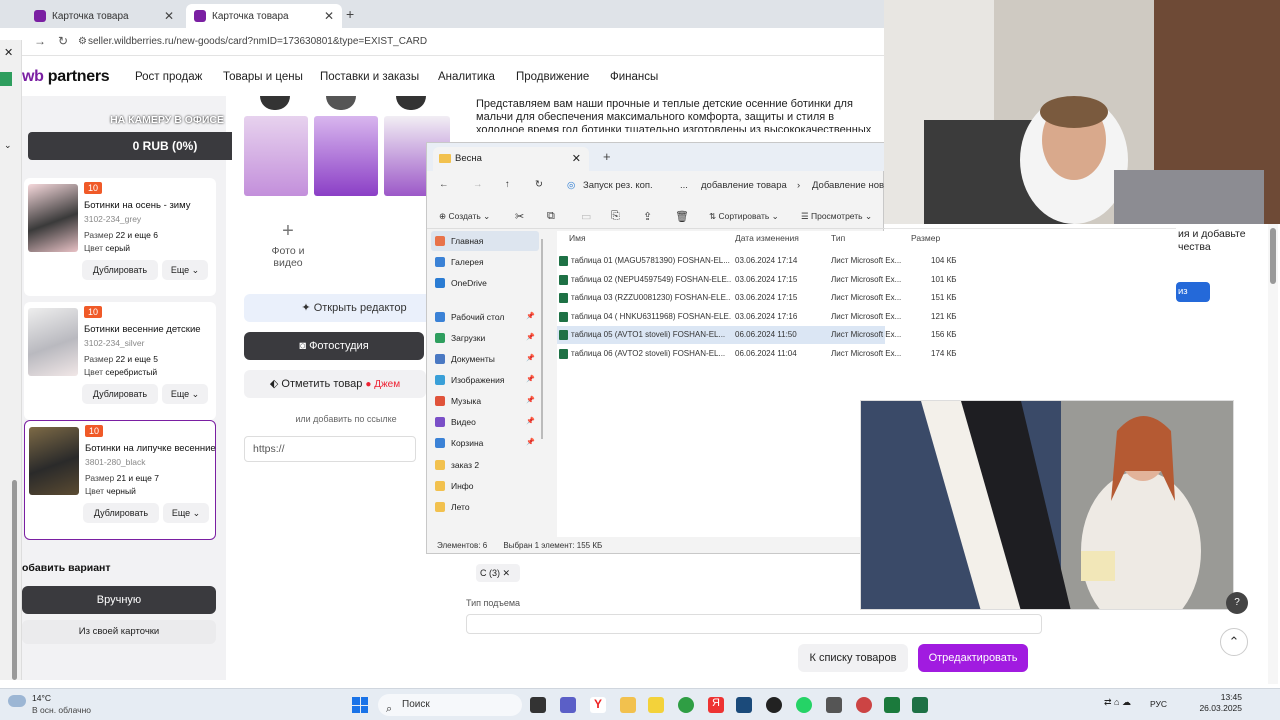 Image resolution: width=1280 pixels, height=720 pixels. Describe the element at coordinates (485, 507) in the screenshot. I see `nav-item: Лето` at that location.